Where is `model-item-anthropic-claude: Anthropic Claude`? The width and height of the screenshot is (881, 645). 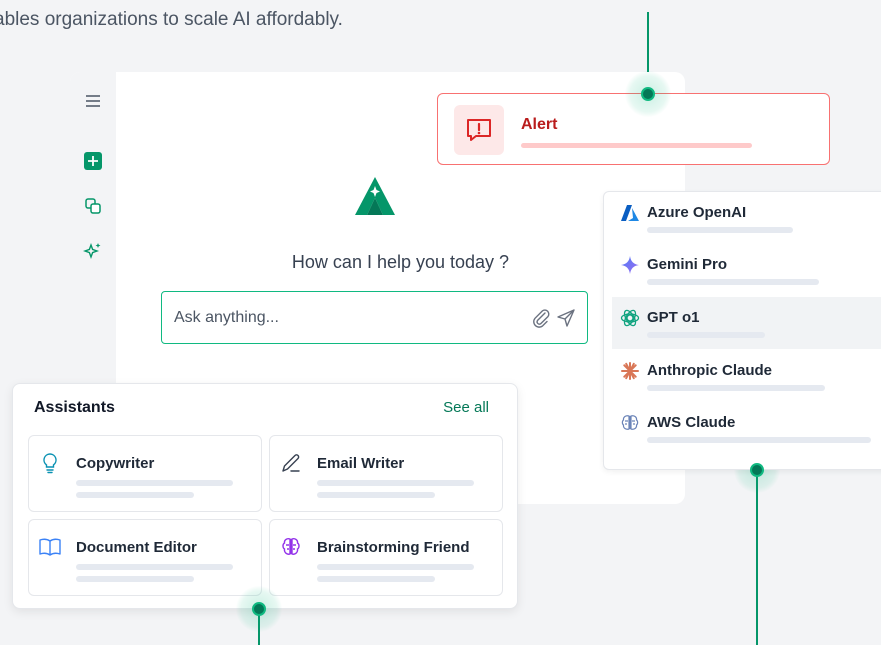
model-item-anthropic-claude: Anthropic Claude is located at coordinates (746, 376).